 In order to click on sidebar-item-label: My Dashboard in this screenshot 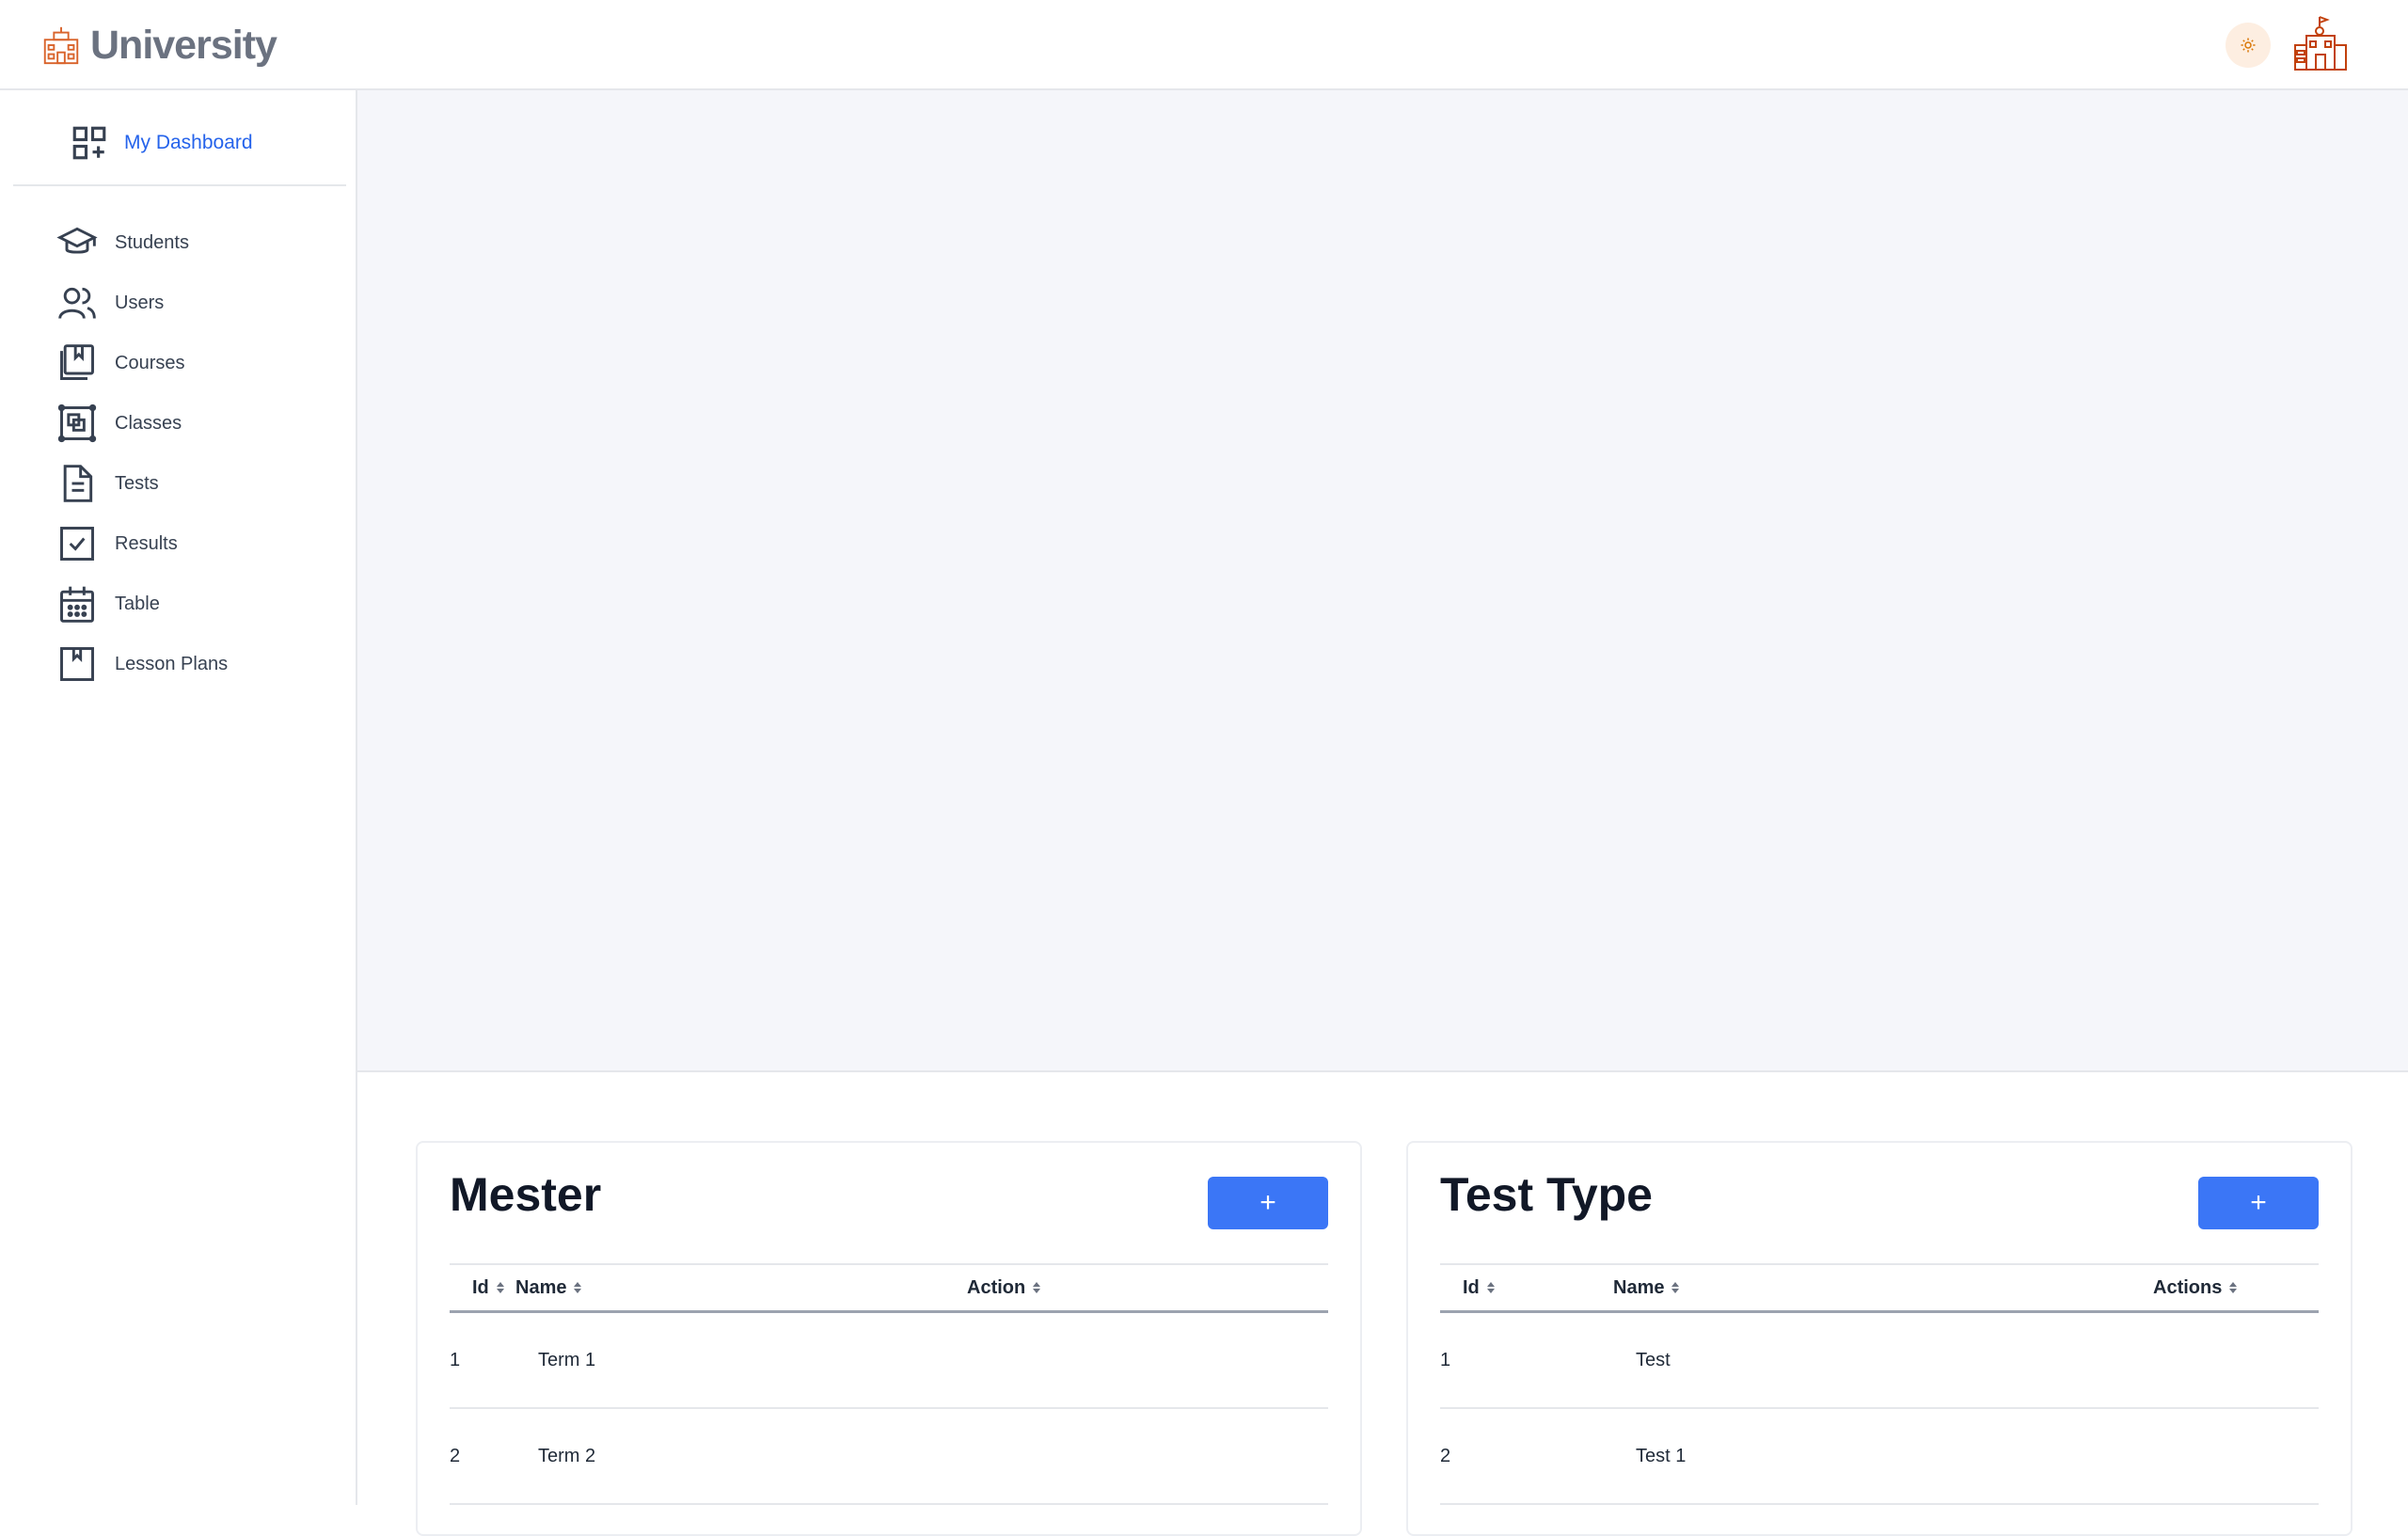, I will do `click(189, 142)`.